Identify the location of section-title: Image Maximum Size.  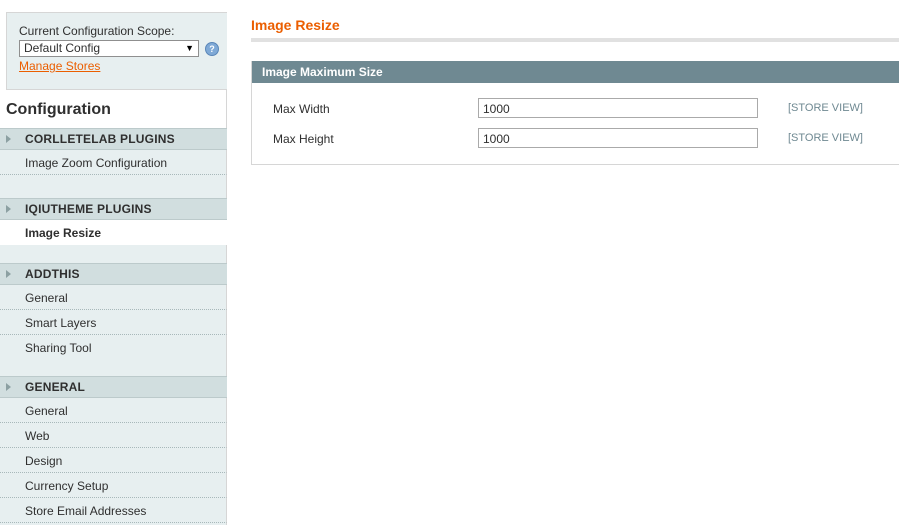
(322, 72).